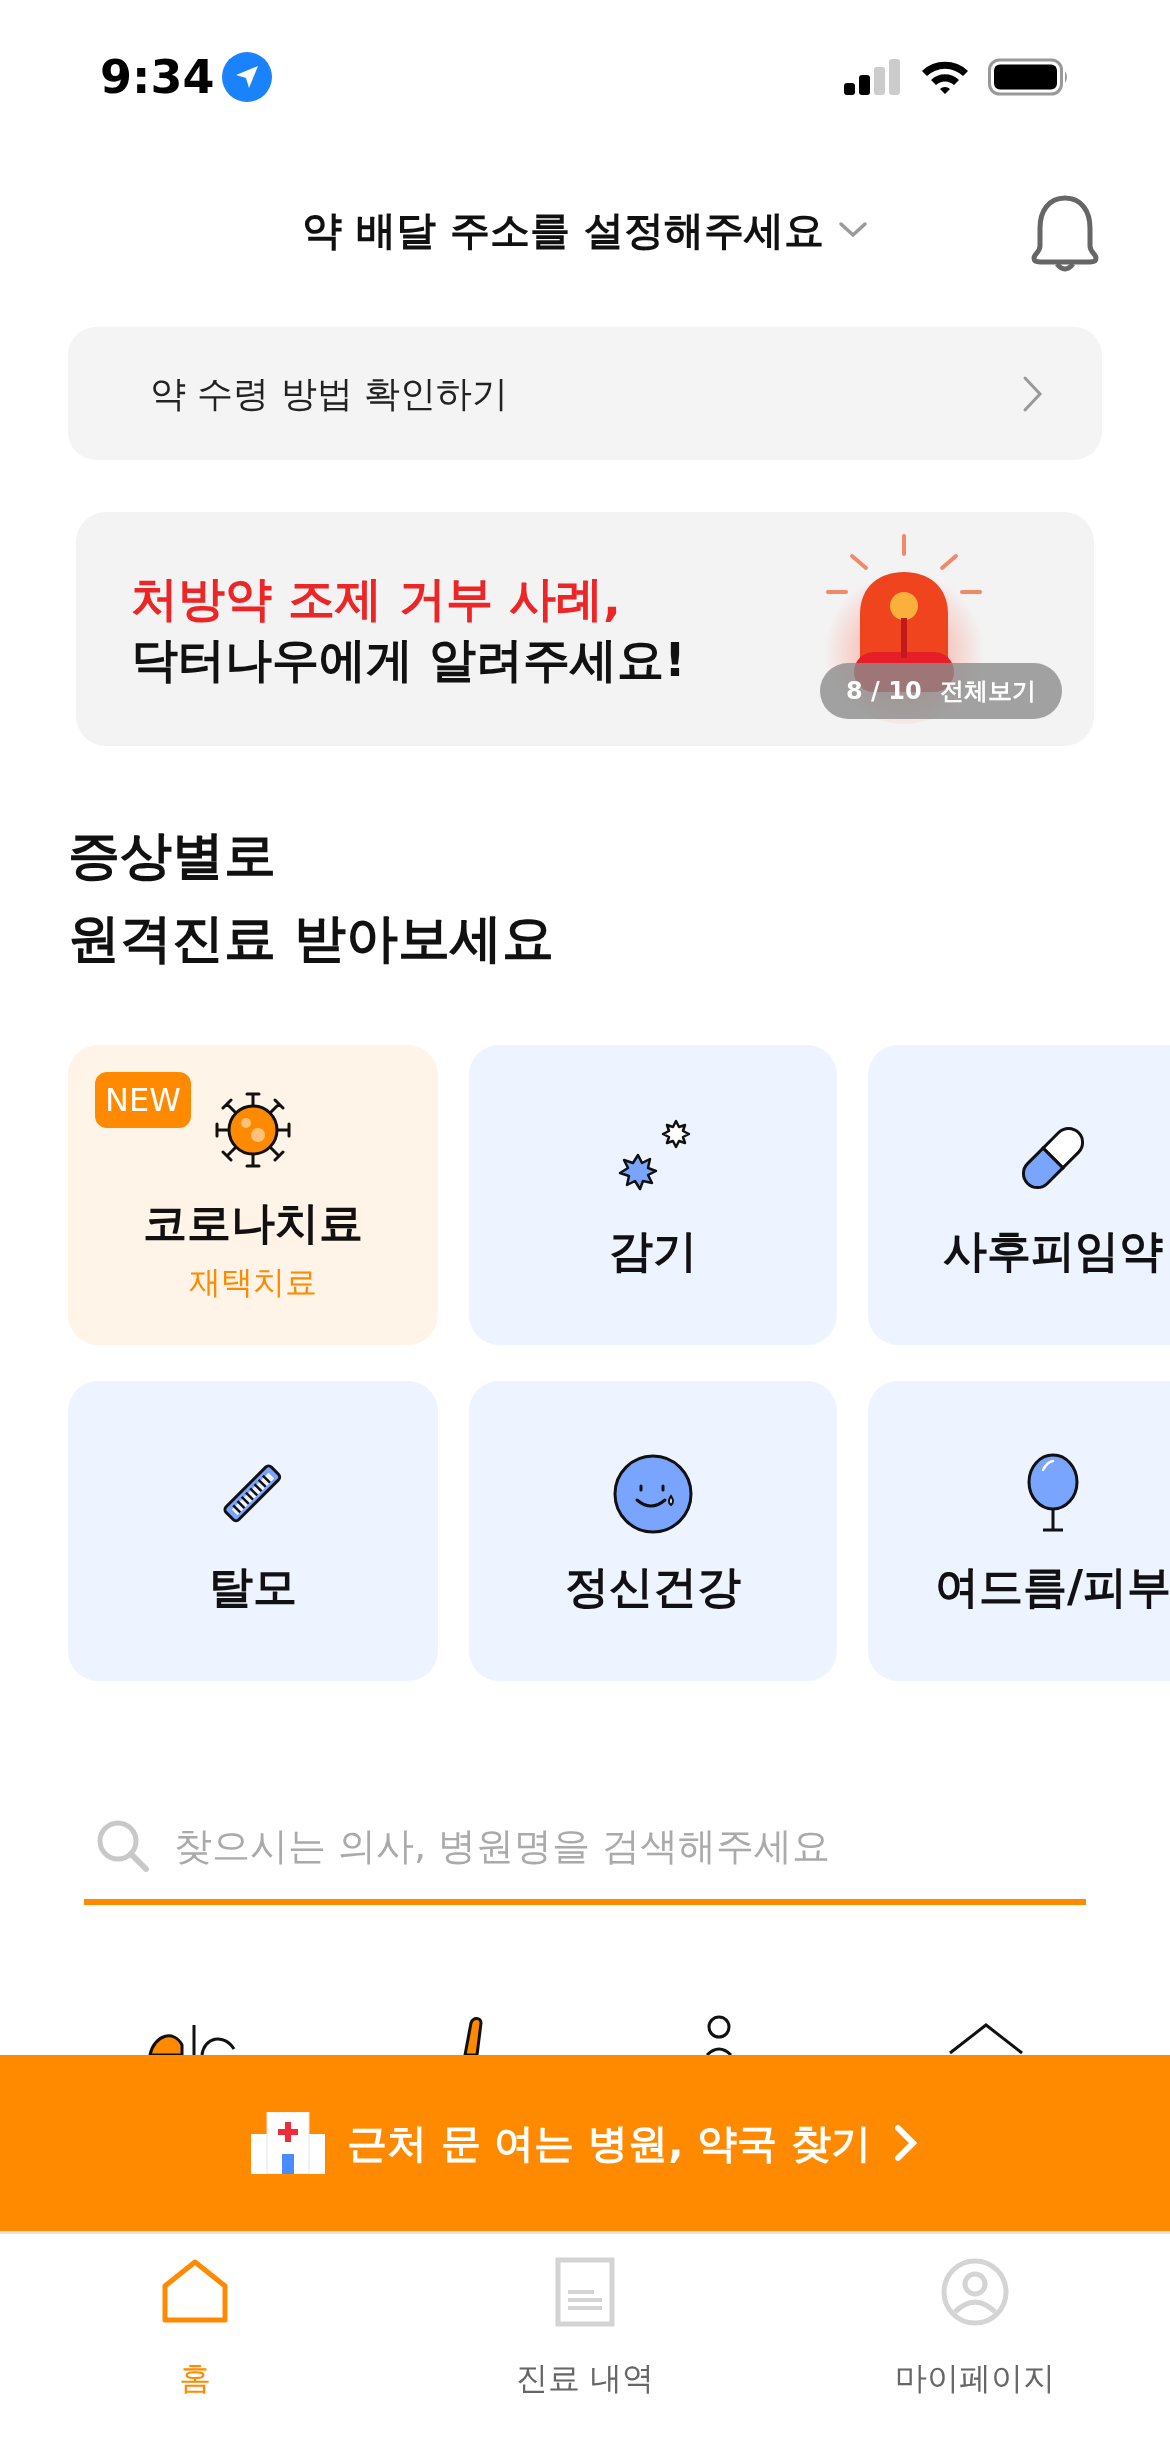 The width and height of the screenshot is (1170, 2450). I want to click on category-sublabel: 재택치료, so click(253, 1282).